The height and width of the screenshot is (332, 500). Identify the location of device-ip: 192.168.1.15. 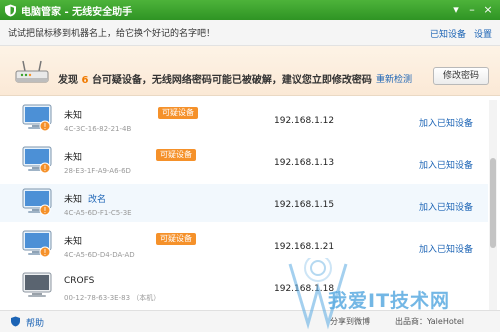
(304, 205).